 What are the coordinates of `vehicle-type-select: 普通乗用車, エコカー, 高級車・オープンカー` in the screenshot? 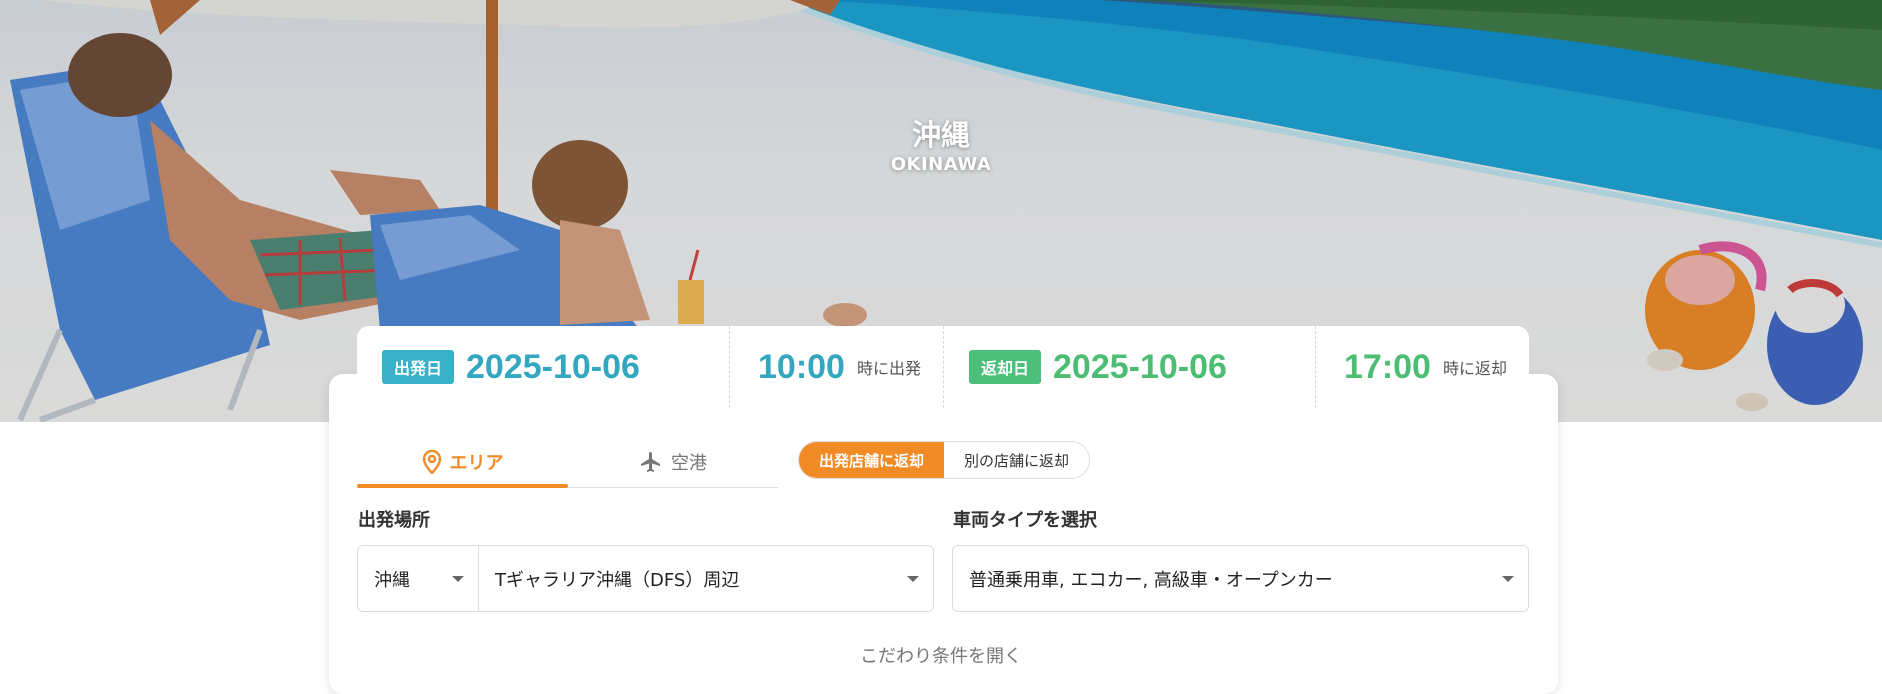 It's located at (1240, 578).